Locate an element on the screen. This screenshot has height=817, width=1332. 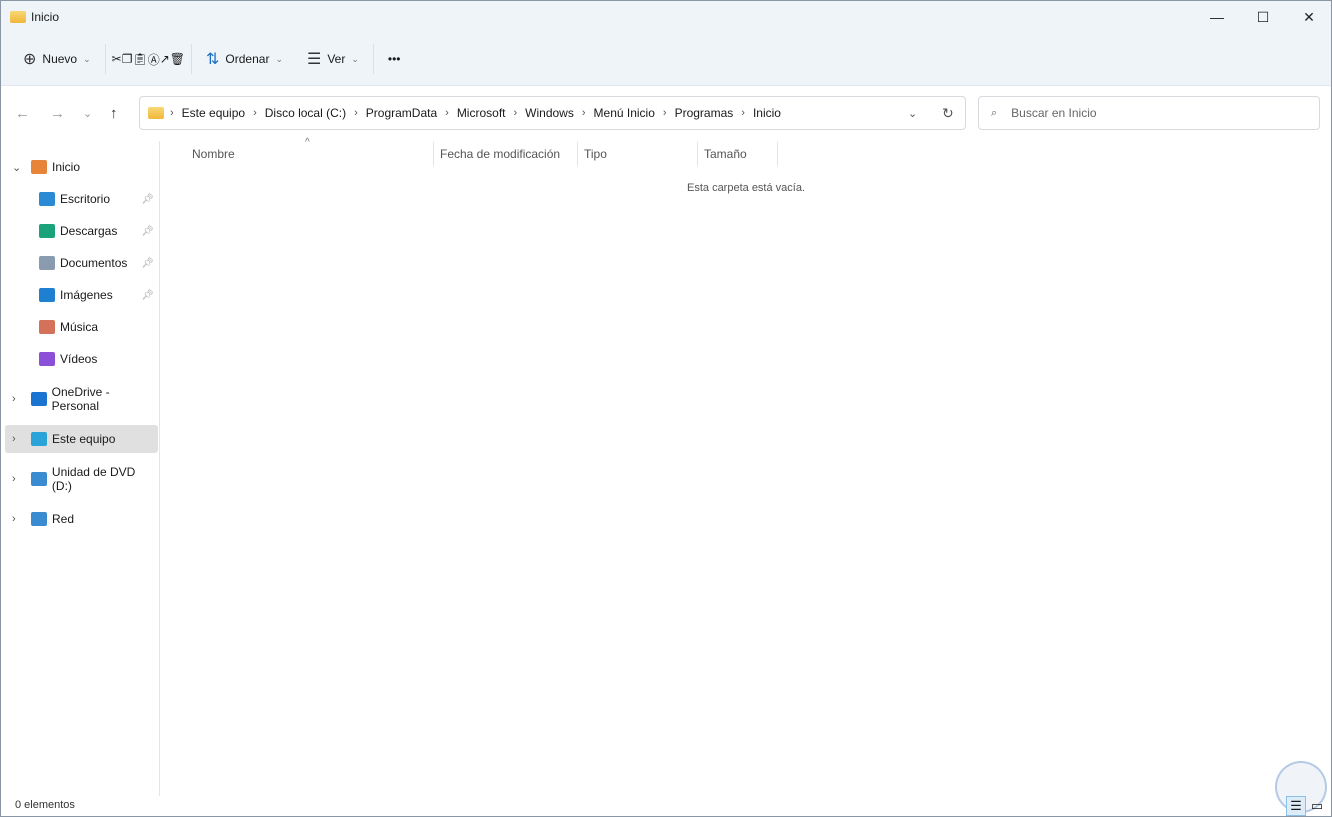
empty-folder-message: Esta carpeta está vacía. is located at coordinates (746, 188).